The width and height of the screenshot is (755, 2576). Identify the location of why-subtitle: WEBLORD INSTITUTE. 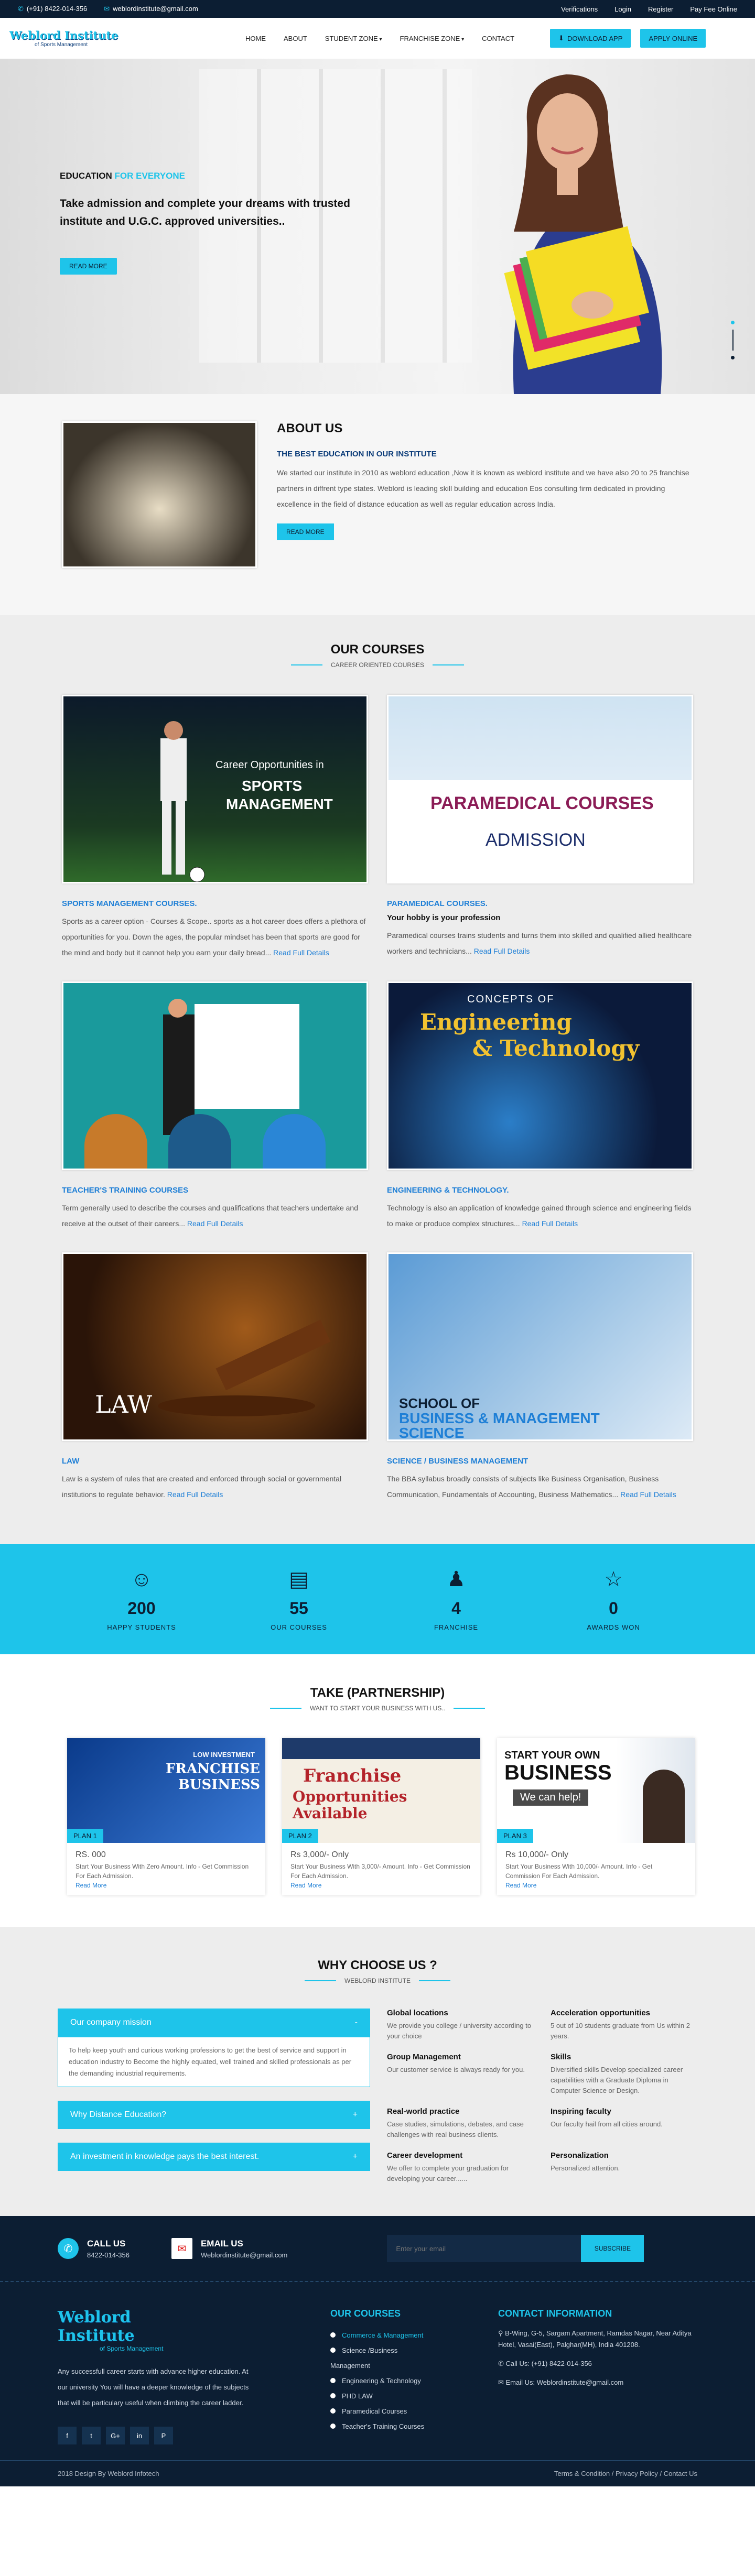
(377, 1980).